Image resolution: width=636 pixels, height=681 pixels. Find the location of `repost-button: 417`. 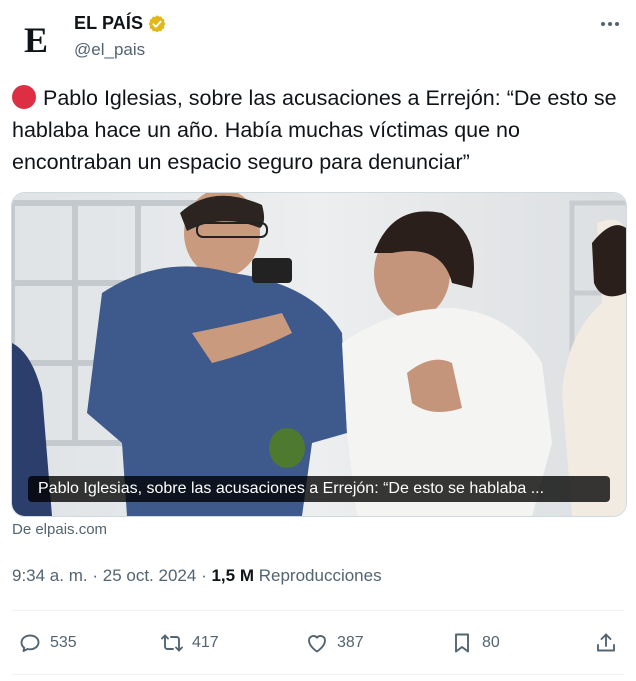

repost-button: 417 is located at coordinates (189, 643).